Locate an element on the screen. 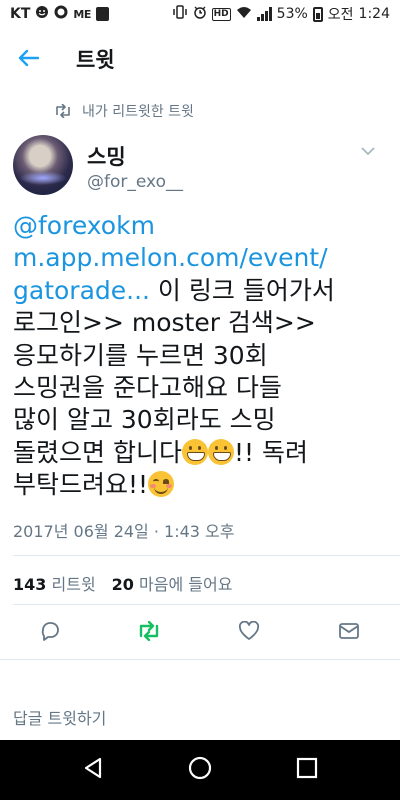 The width and height of the screenshot is (400, 800). back-triangle-icon is located at coordinates (93, 770).